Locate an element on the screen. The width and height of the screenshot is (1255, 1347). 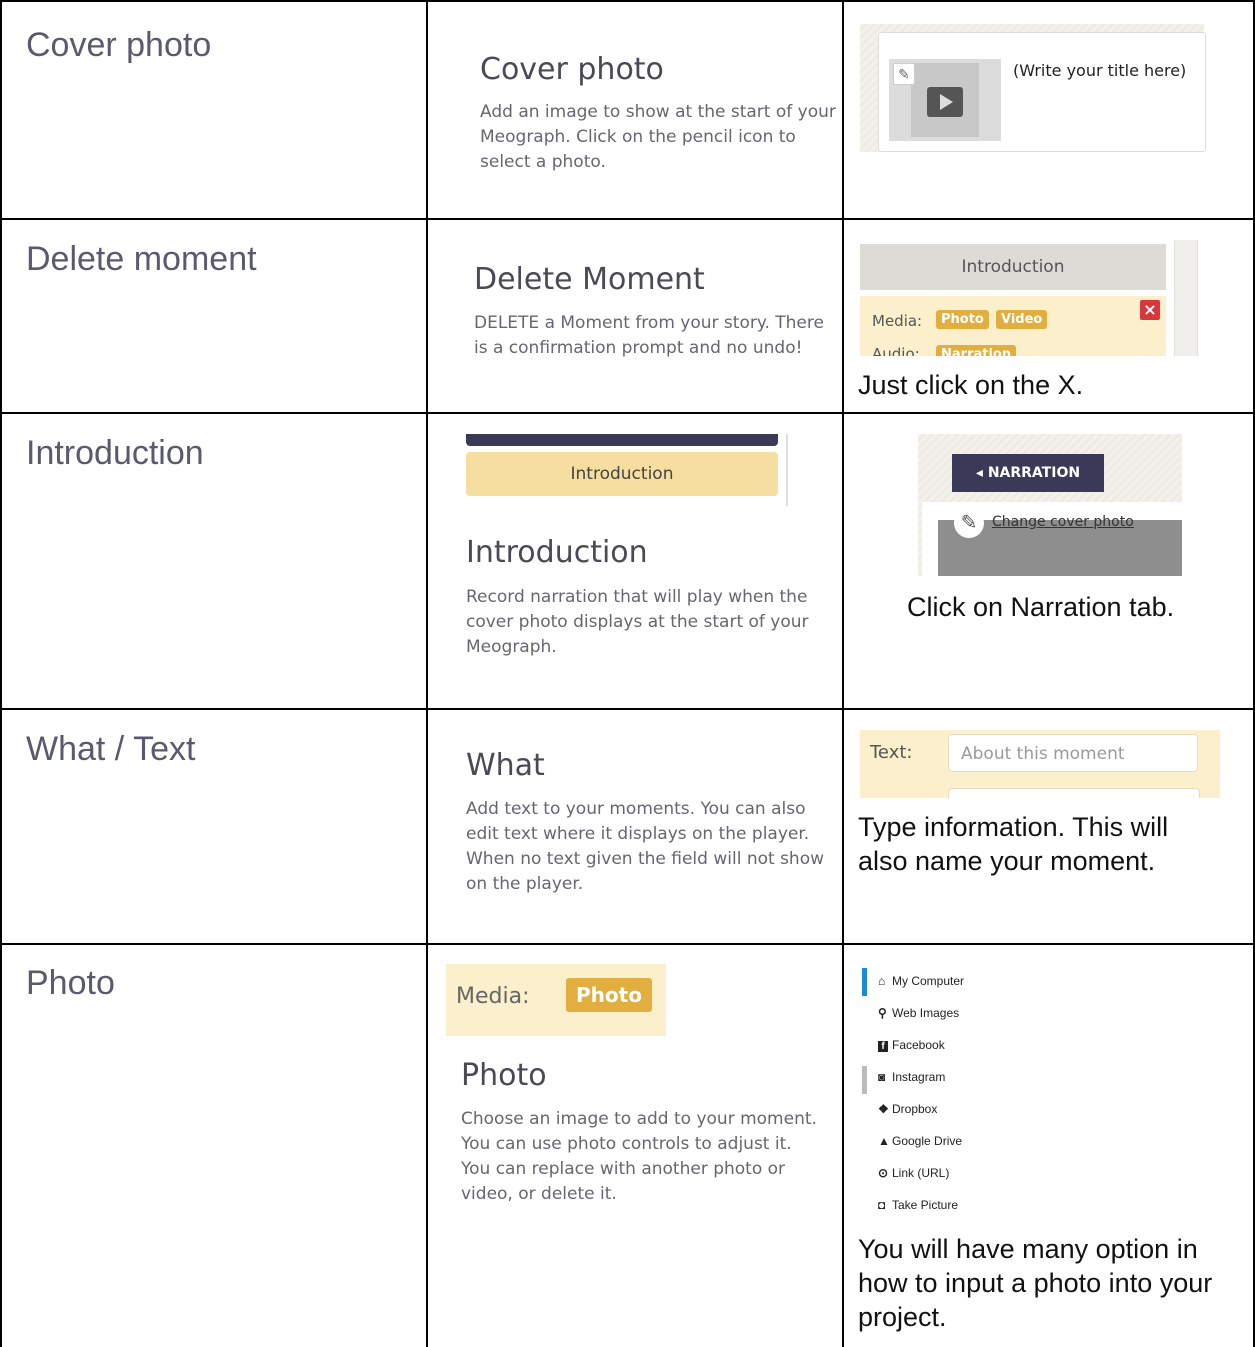
table-border-col2 is located at coordinates (843, 673).